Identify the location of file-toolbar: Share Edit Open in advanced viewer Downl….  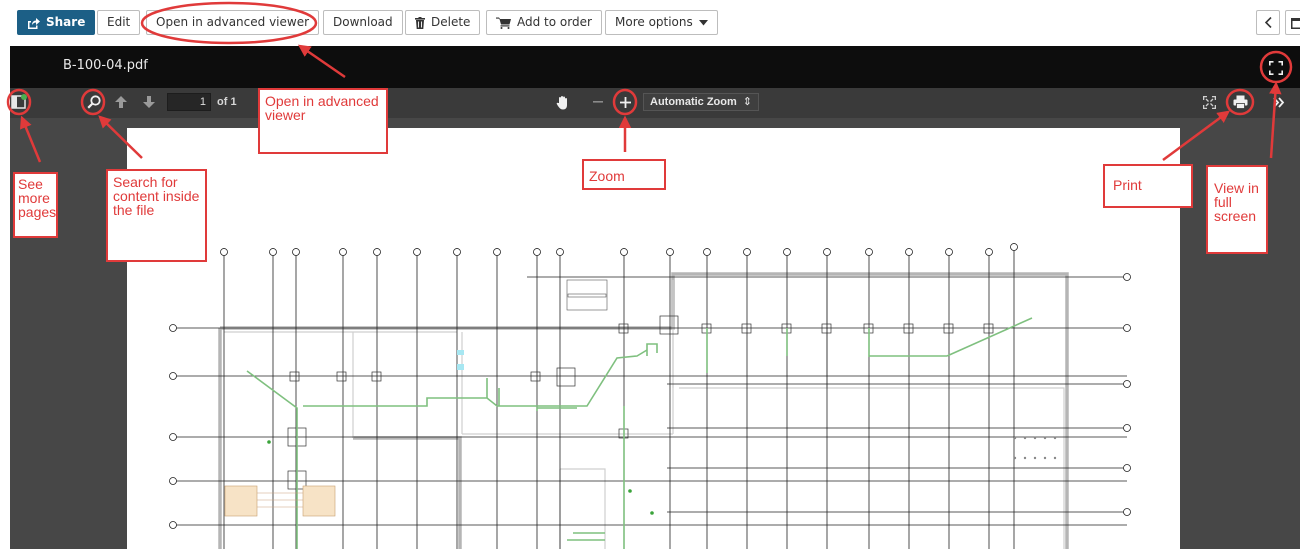
(650, 23).